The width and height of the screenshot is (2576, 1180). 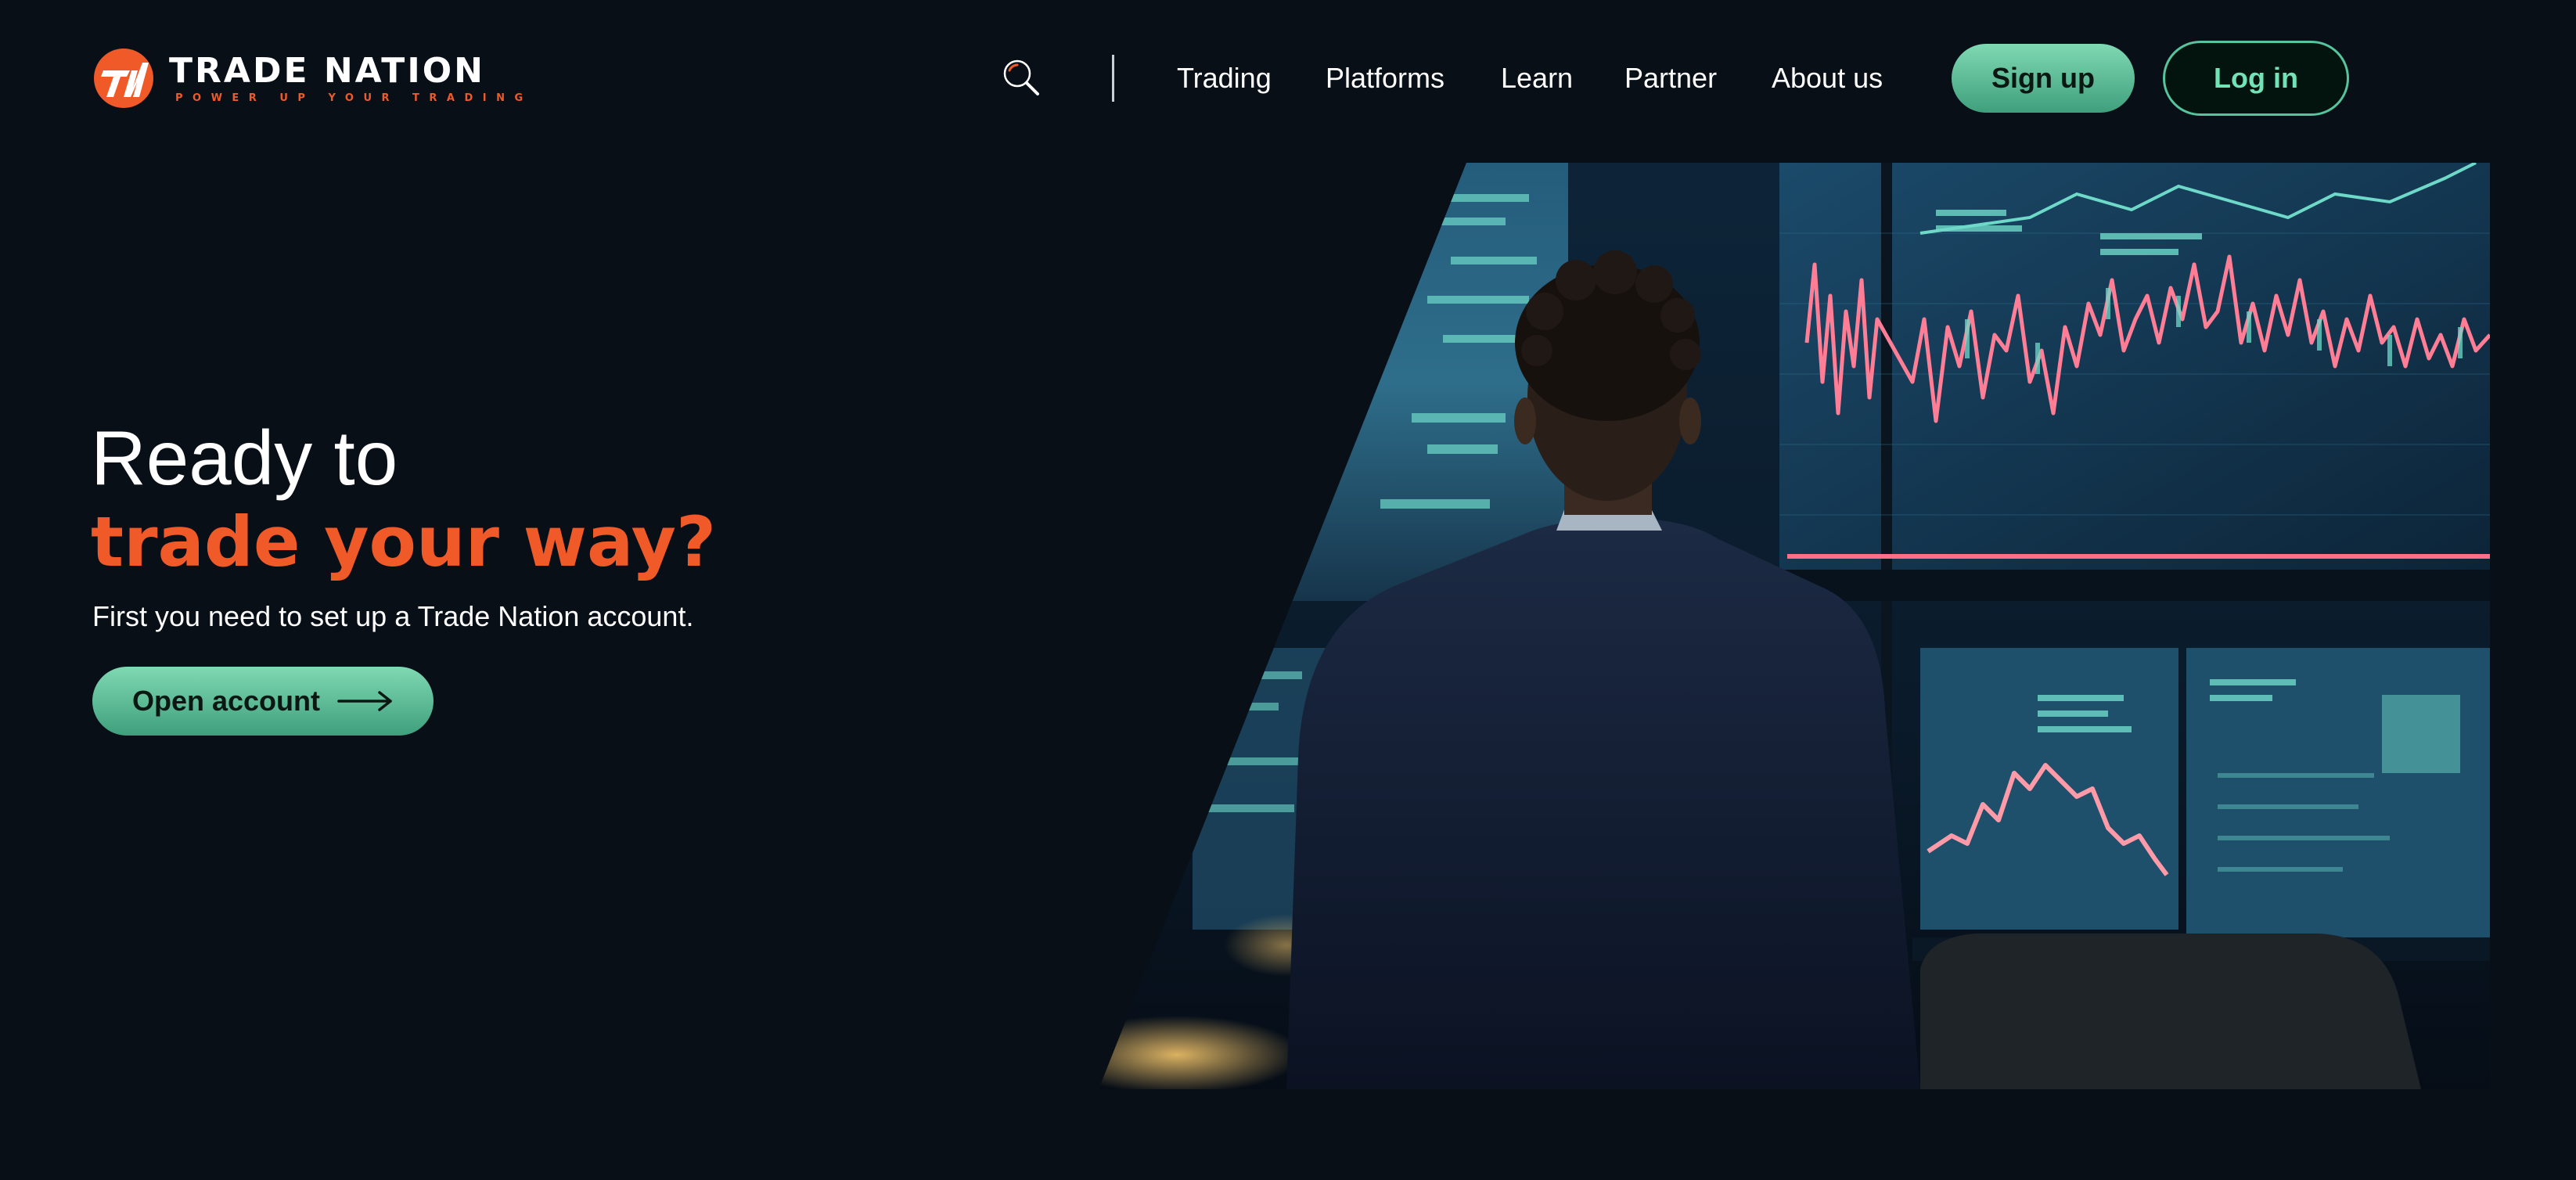 What do you see at coordinates (124, 78) in the screenshot?
I see `trade-nation-logo-icon` at bounding box center [124, 78].